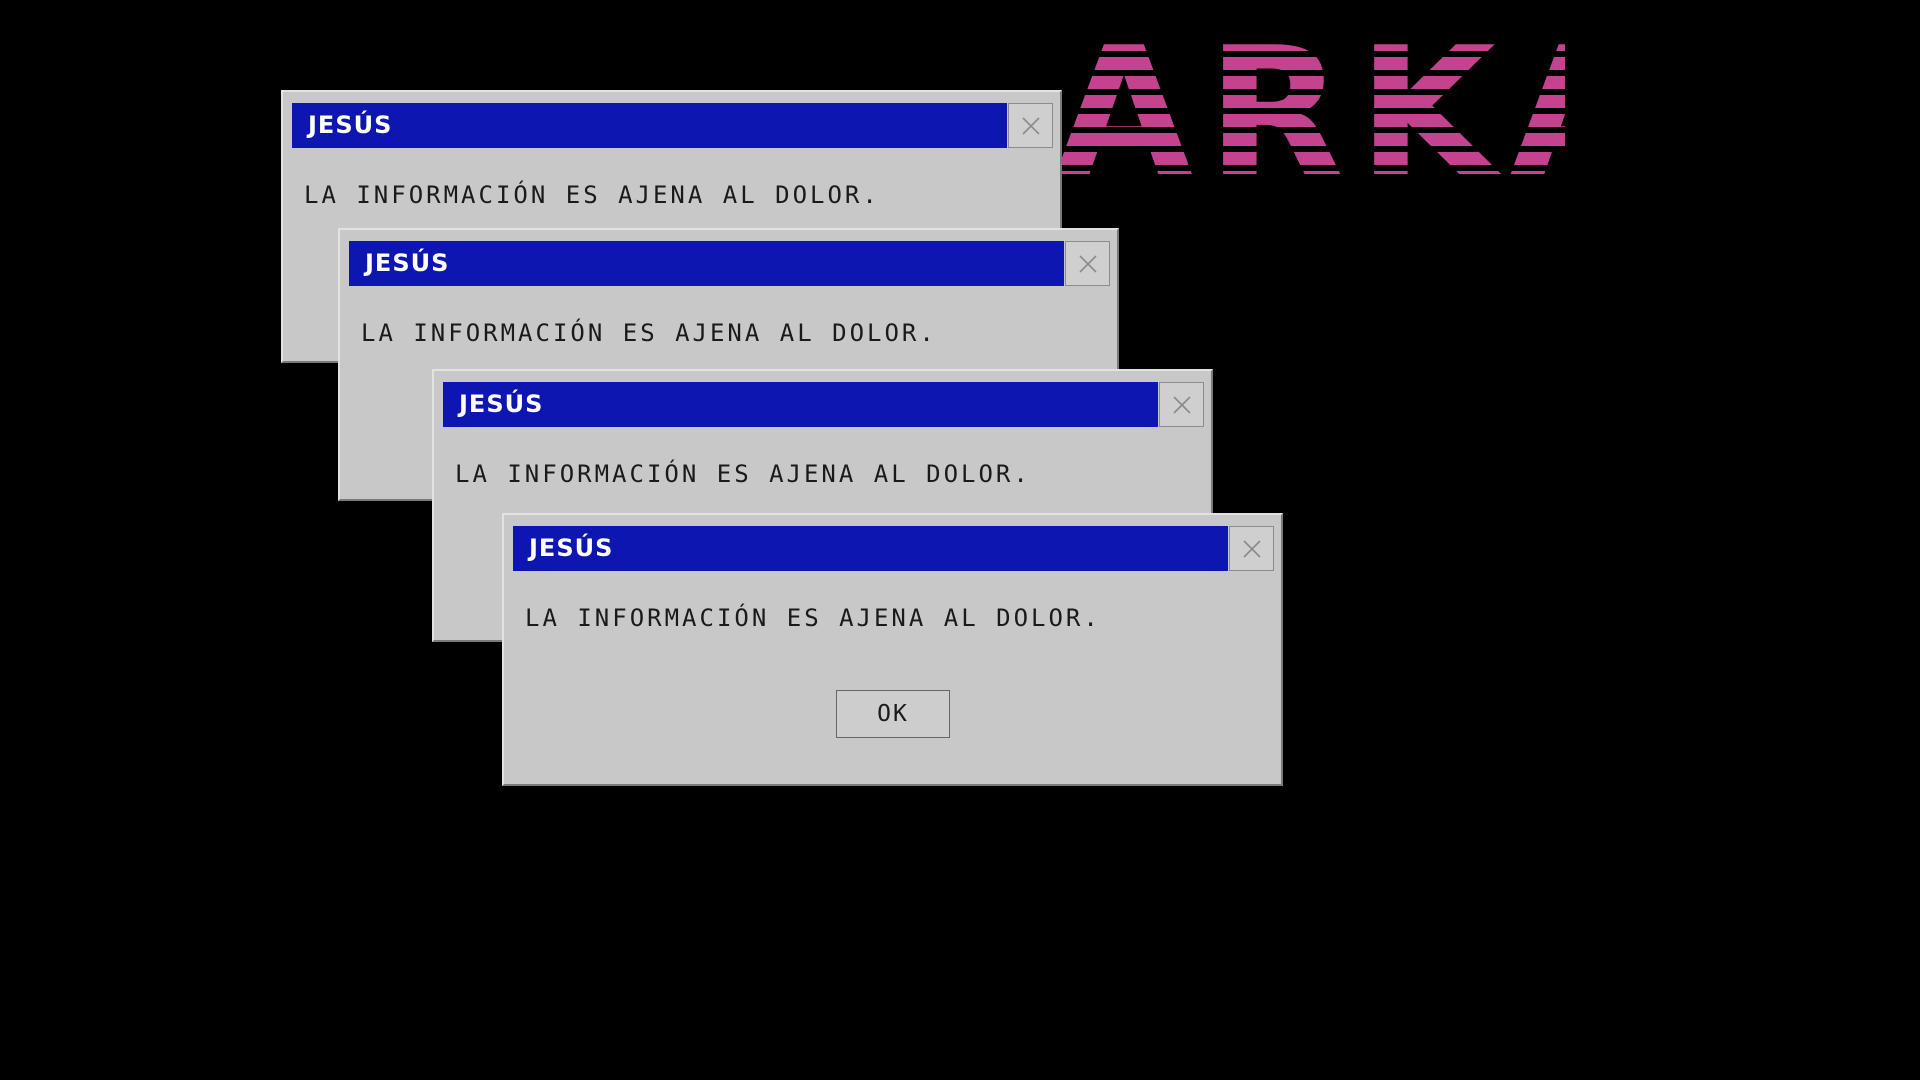  I want to click on ok-button: OK, so click(893, 714).